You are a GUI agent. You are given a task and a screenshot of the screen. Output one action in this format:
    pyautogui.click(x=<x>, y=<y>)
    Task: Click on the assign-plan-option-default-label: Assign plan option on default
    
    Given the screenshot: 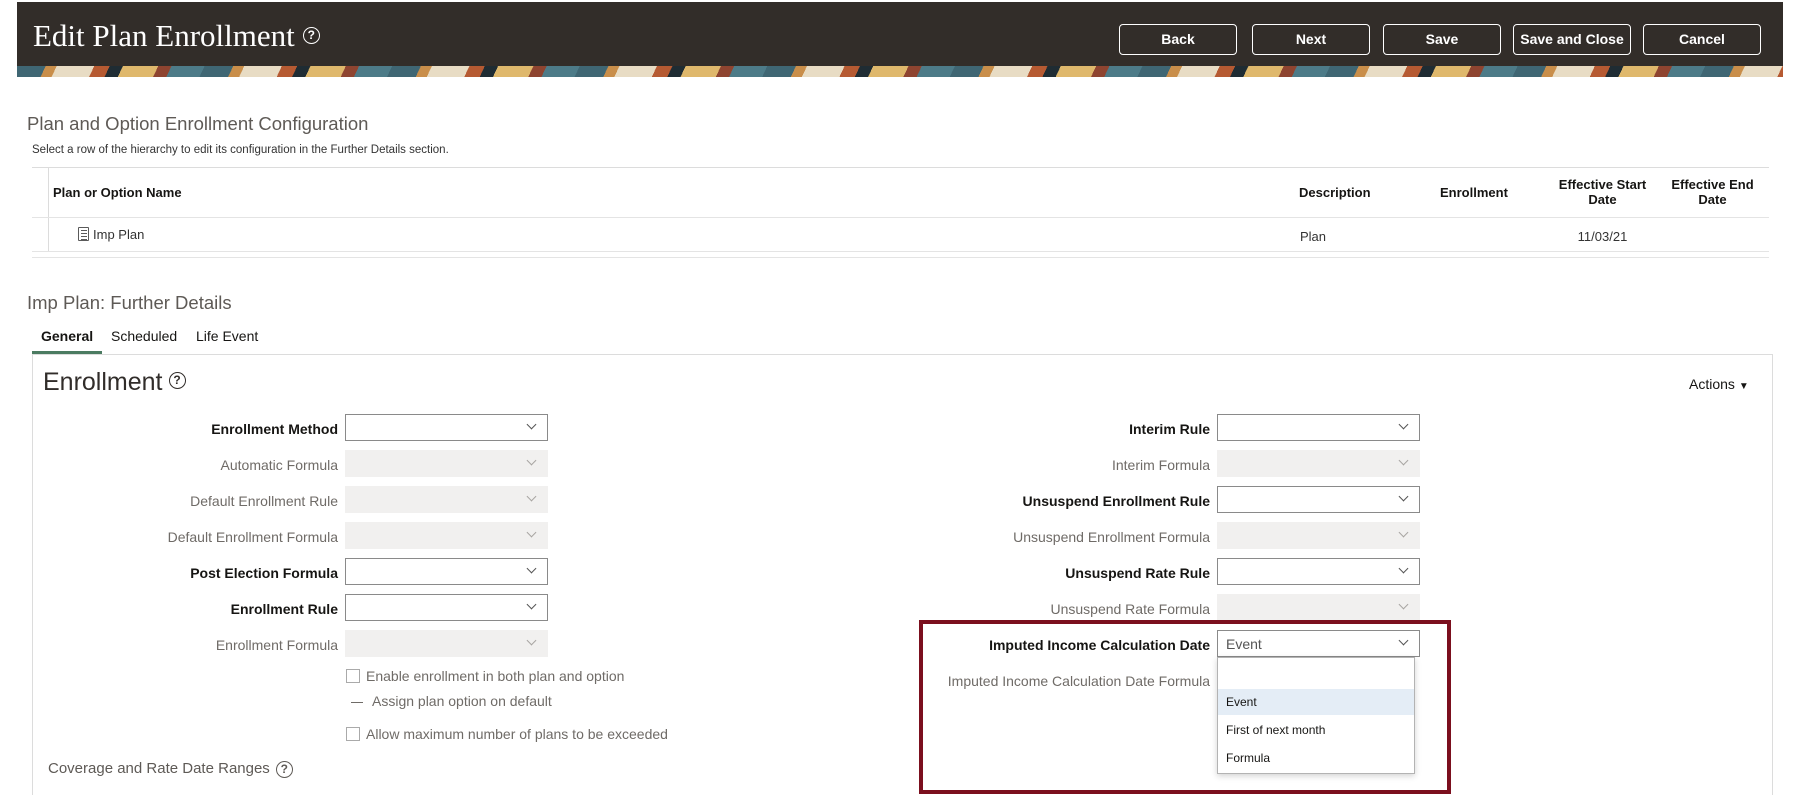 What is the action you would take?
    pyautogui.click(x=462, y=701)
    